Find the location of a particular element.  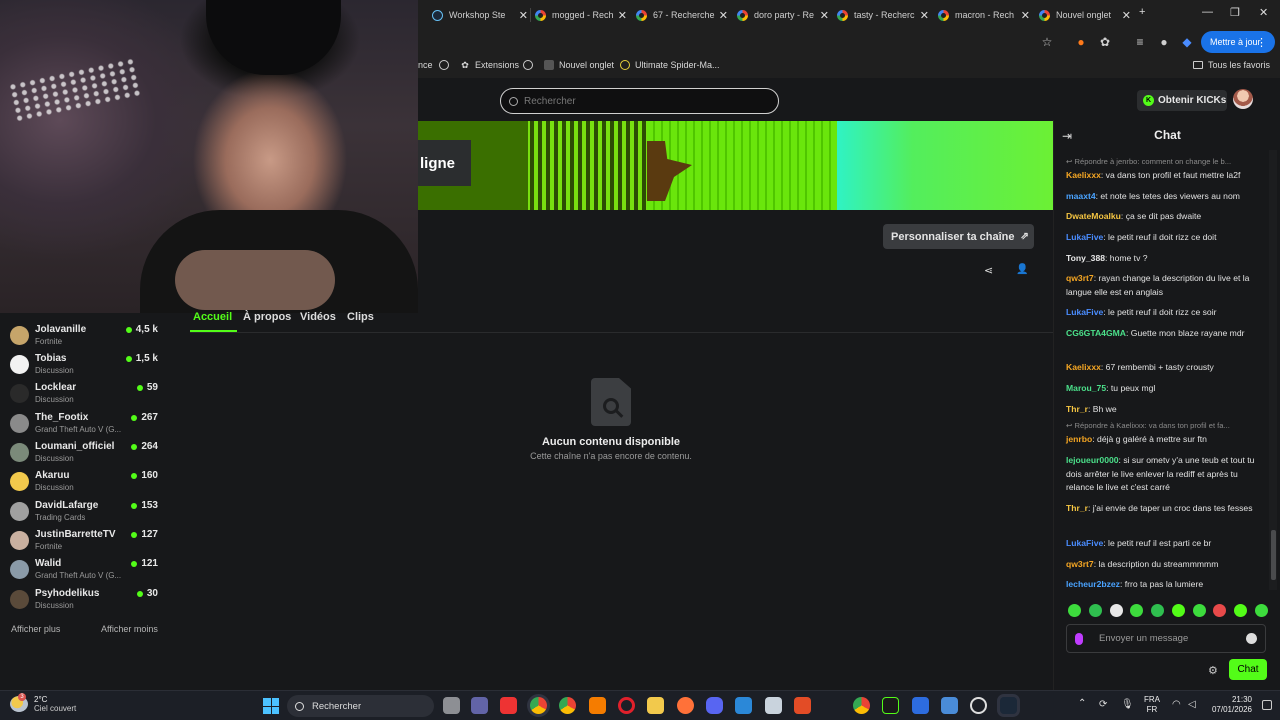

chat-username: Marou_75 is located at coordinates (1086, 388).